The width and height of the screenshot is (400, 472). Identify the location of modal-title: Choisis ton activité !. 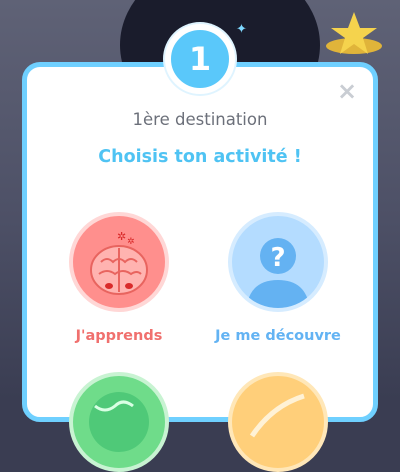
(200, 157).